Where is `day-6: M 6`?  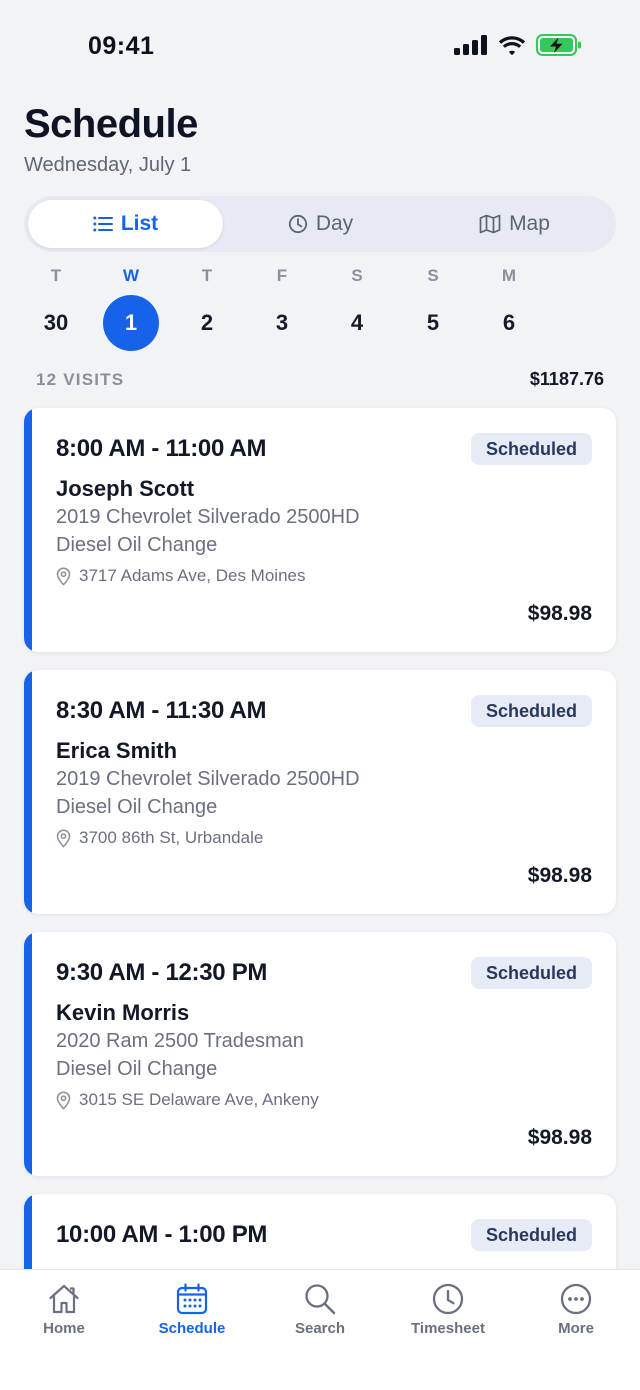 day-6: M 6 is located at coordinates (509, 310).